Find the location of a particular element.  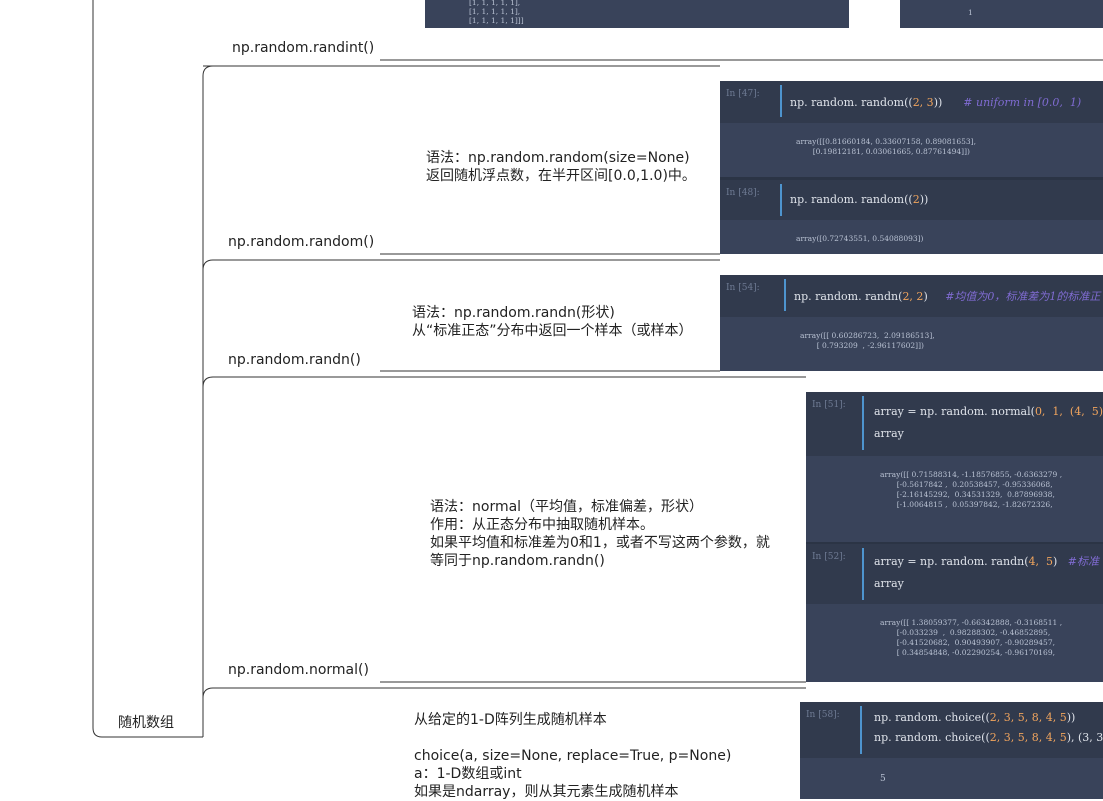

cell-output: 5 is located at coordinates (883, 779).